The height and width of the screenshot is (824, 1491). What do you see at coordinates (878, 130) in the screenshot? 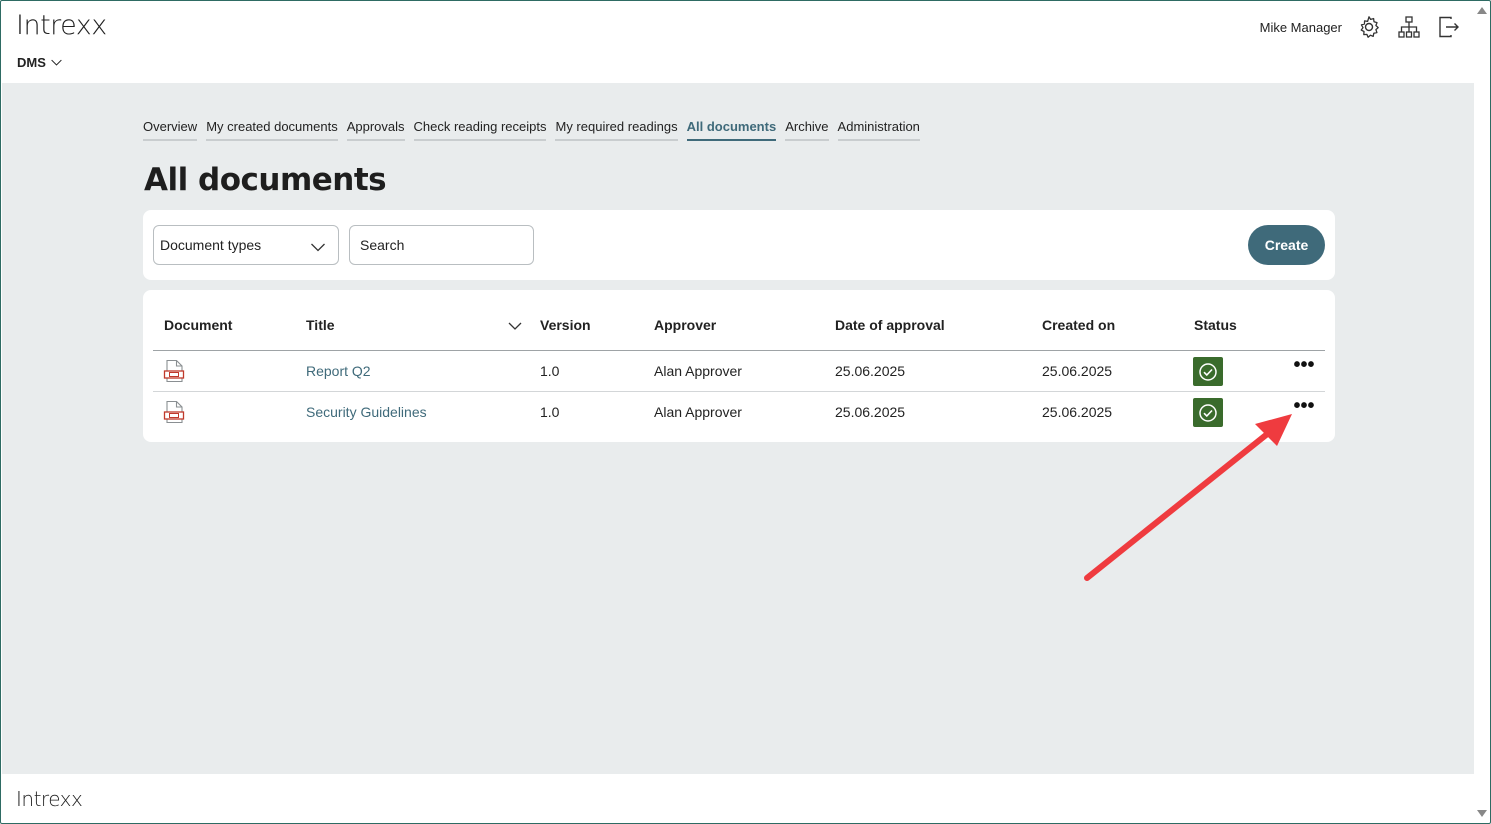
I see `tab-administration: Administration` at bounding box center [878, 130].